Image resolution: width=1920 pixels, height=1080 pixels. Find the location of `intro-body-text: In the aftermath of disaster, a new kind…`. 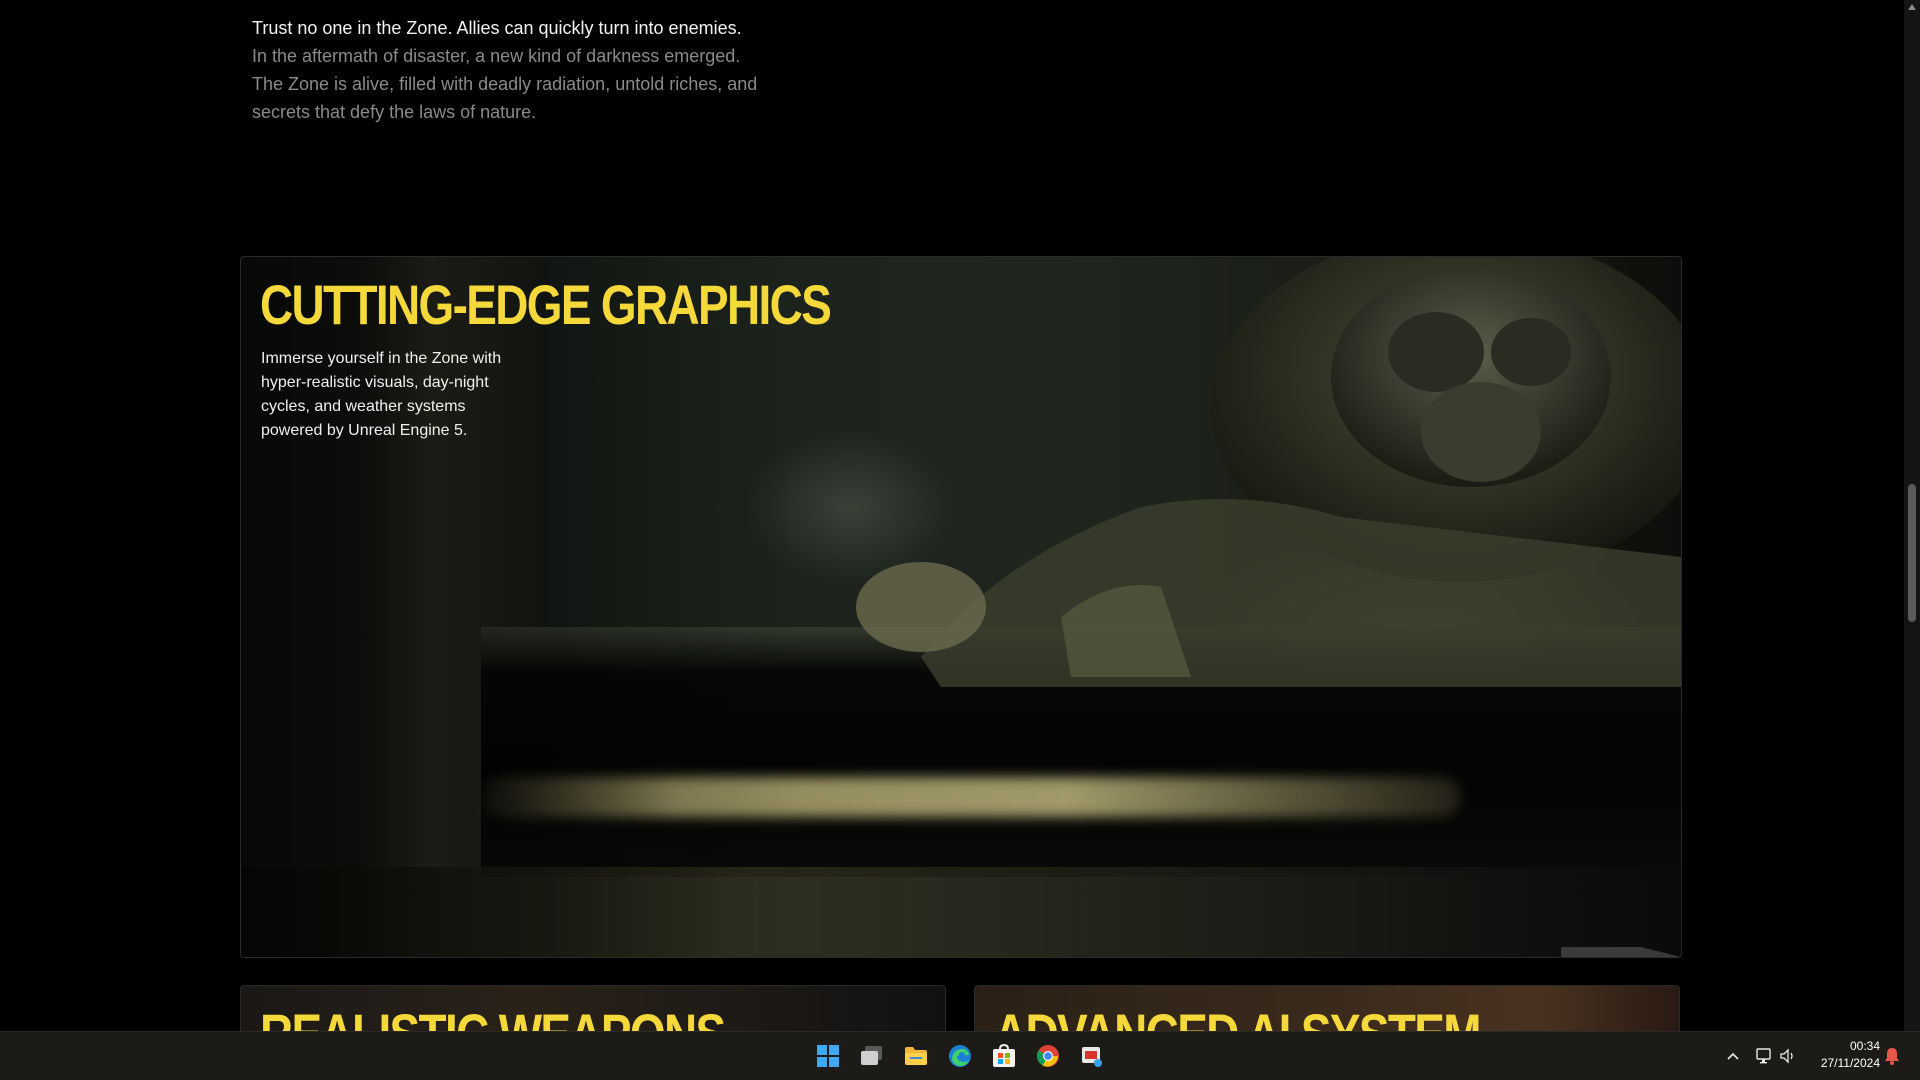

intro-body-text: In the aftermath of disaster, a new kind… is located at coordinates (505, 84).